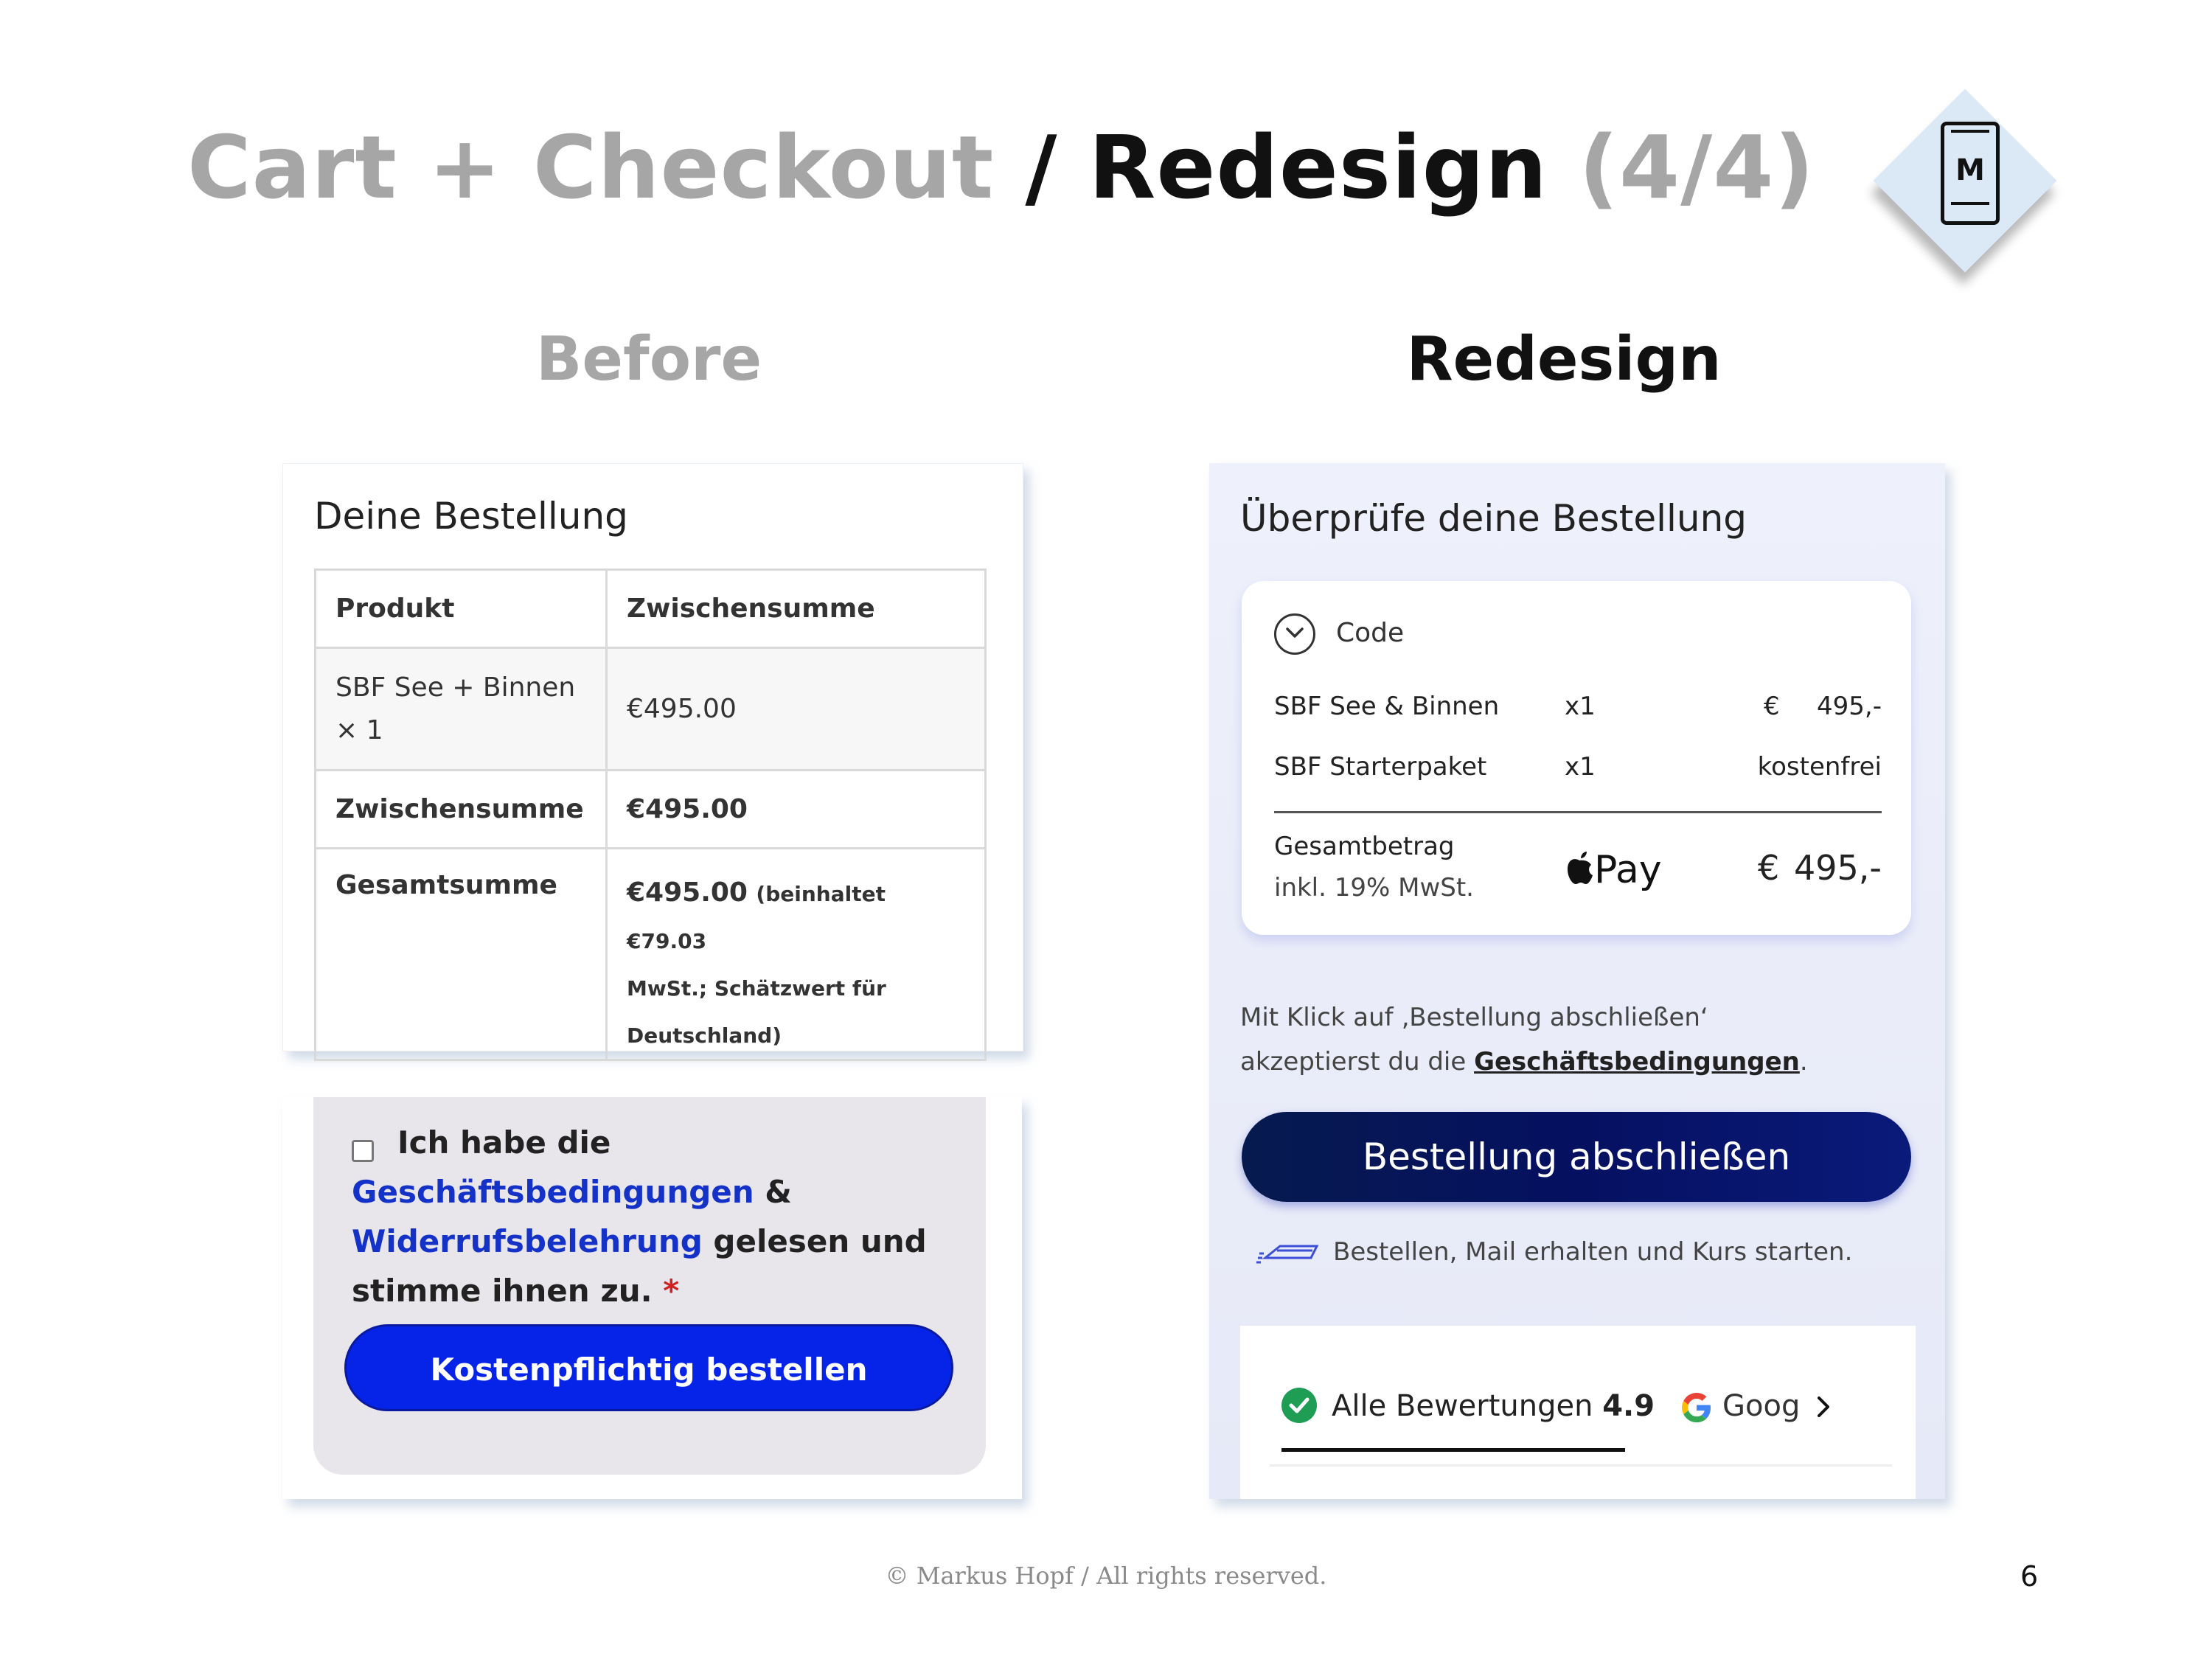 The width and height of the screenshot is (2212, 1659). Describe the element at coordinates (1370, 633) in the screenshot. I see `coupon-code-toggle: Code` at that location.